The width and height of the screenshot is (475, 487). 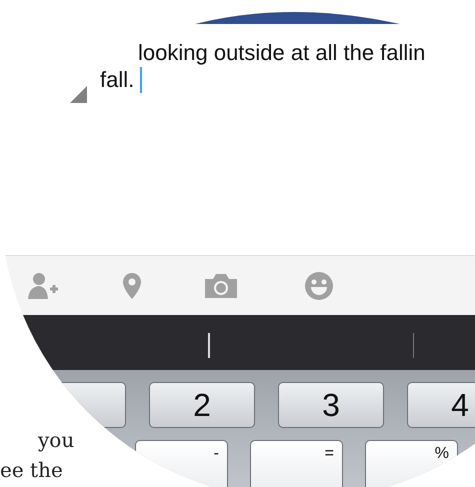 What do you see at coordinates (281, 53) in the screenshot?
I see `message-text: looking outside at all the fallin` at bounding box center [281, 53].